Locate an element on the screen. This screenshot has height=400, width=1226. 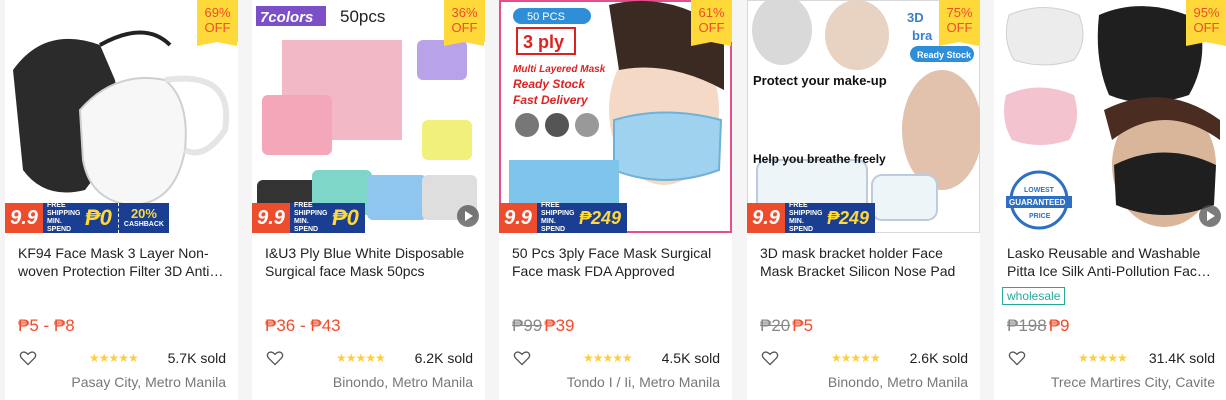
product-price: ₱36 - ₱43 is located at coordinates (303, 325).